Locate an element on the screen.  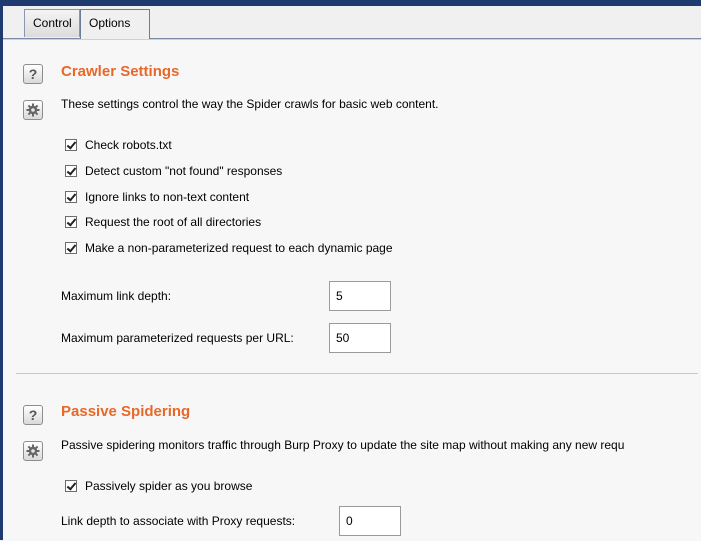
tab-control: Control is located at coordinates (52, 23).